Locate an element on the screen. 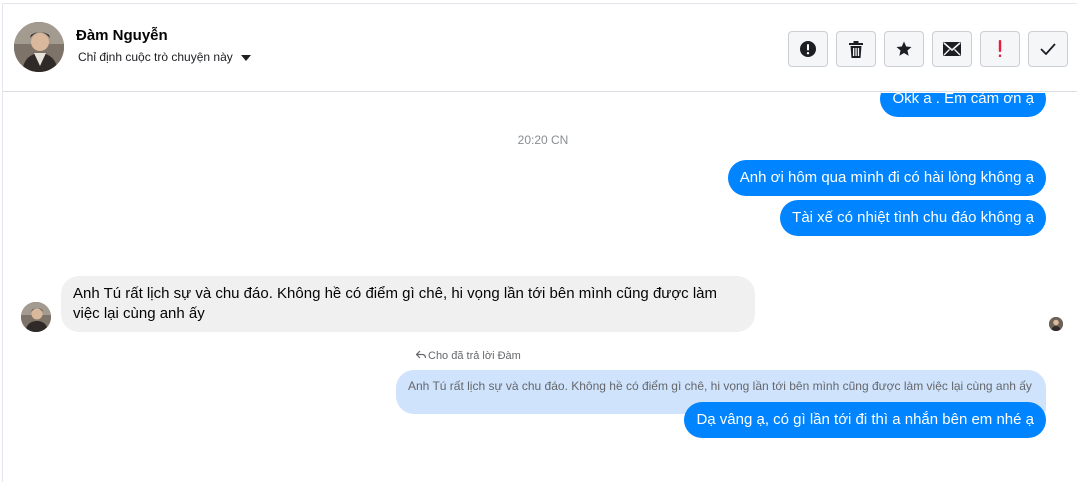 The width and height of the screenshot is (1077, 482). caret-down-icon is located at coordinates (245, 58).